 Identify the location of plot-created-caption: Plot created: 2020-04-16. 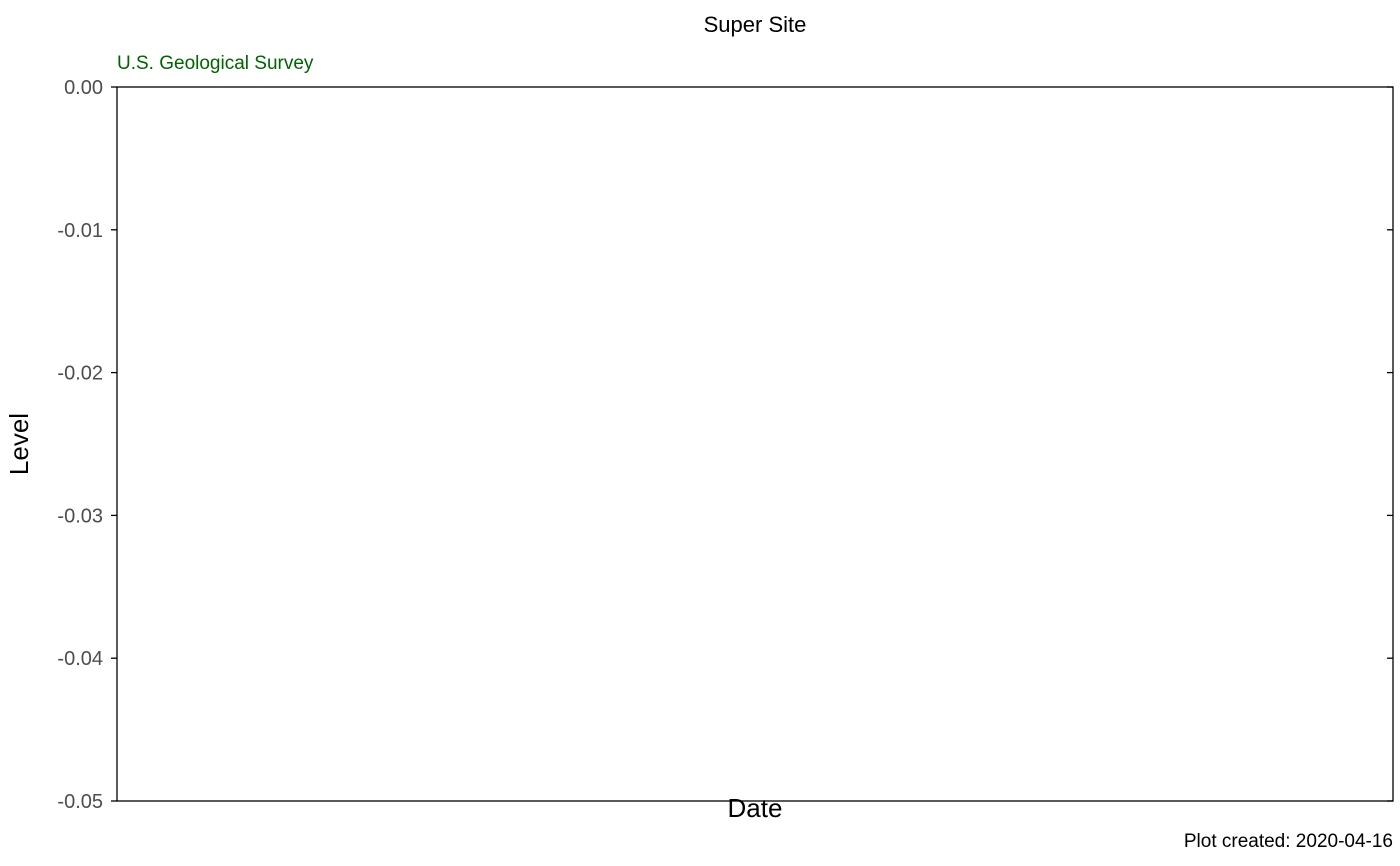
(1288, 841).